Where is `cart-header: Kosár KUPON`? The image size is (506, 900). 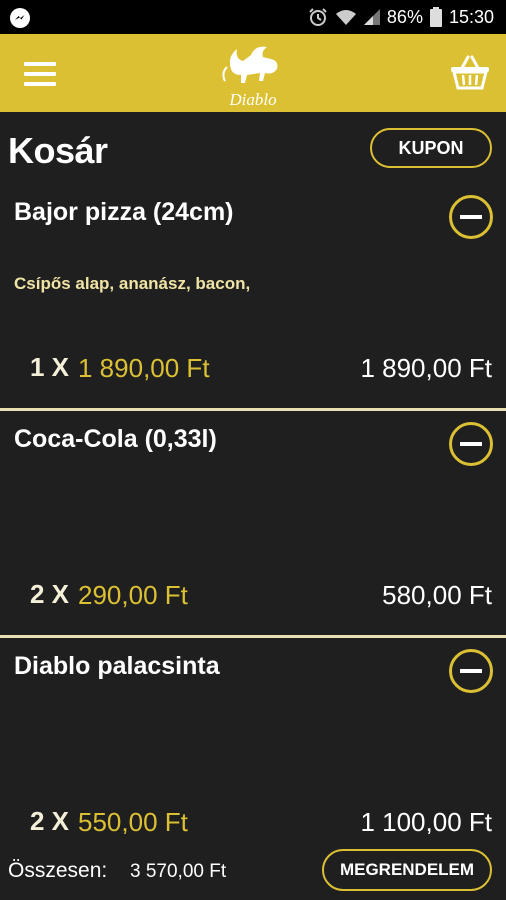
cart-header: Kosár KUPON is located at coordinates (253, 148).